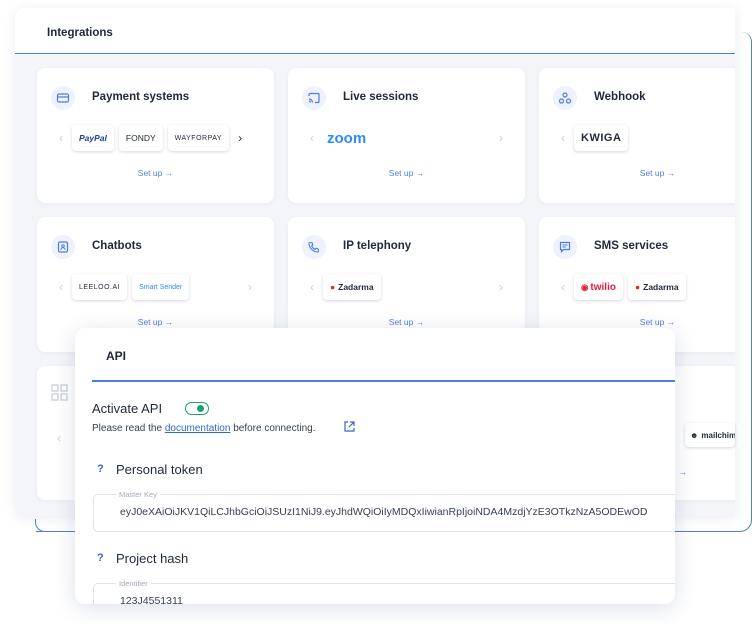  I want to click on logo-fondy: FONDY, so click(140, 138).